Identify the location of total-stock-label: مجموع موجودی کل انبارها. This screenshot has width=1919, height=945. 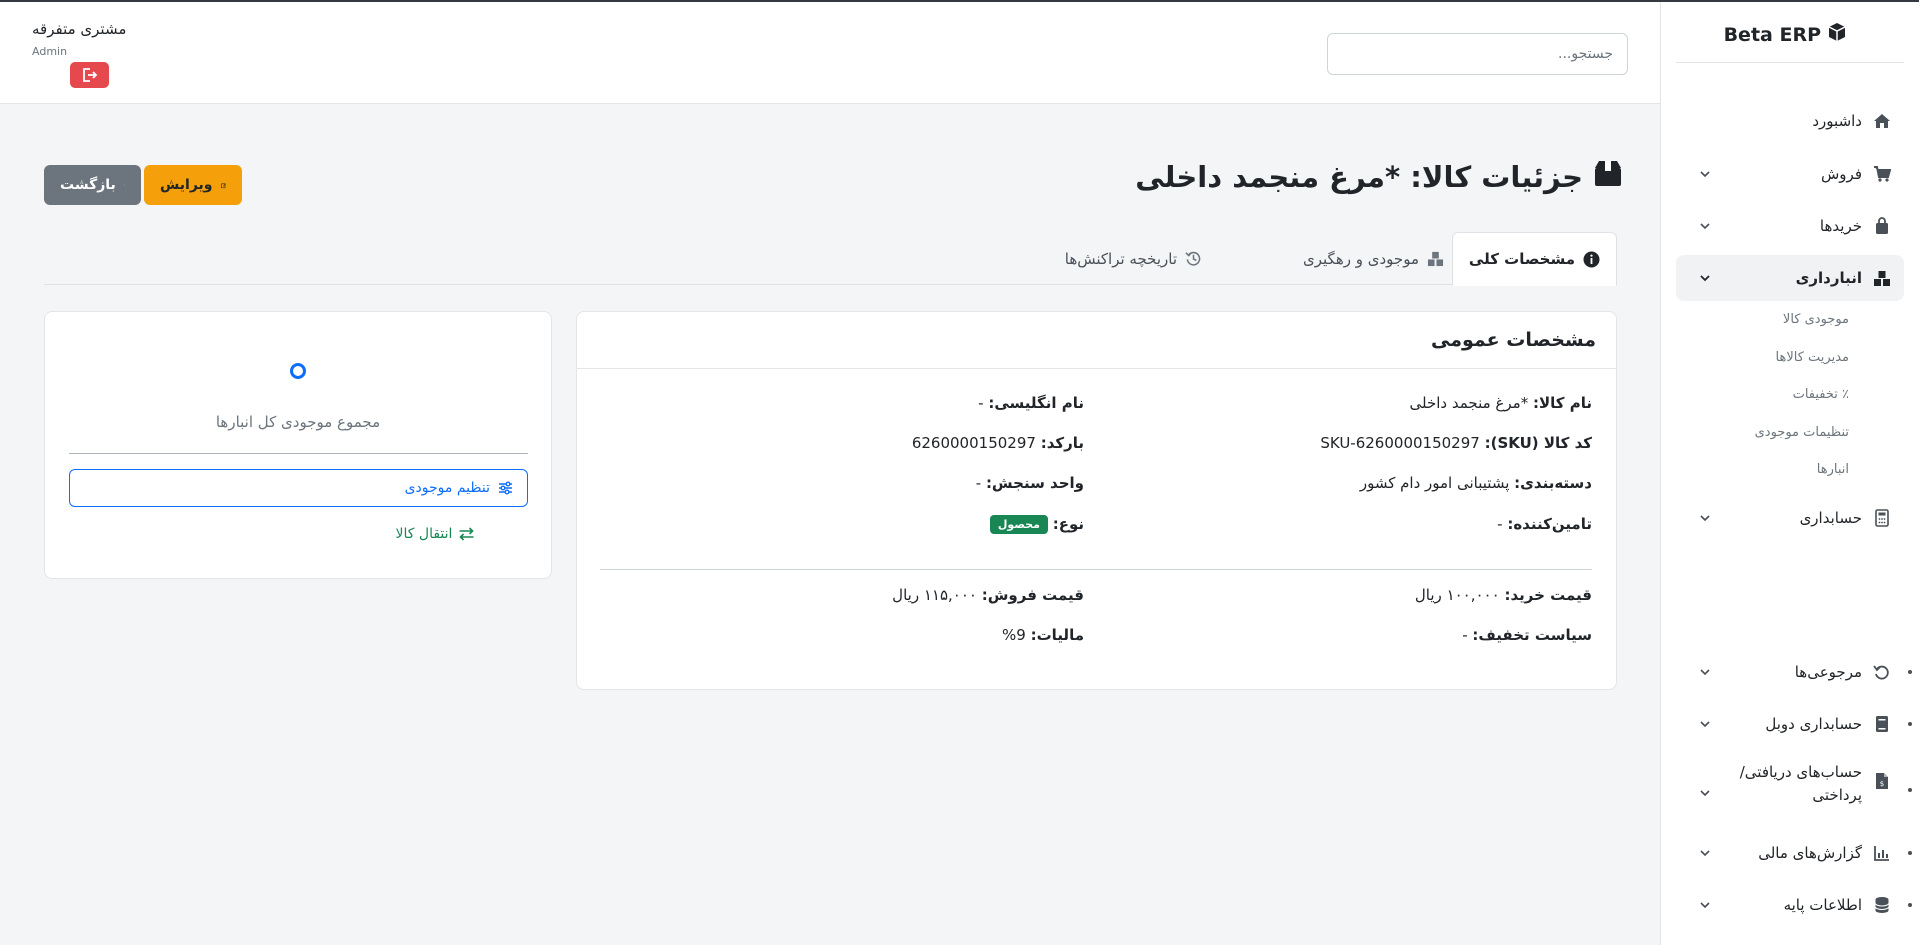
(298, 422).